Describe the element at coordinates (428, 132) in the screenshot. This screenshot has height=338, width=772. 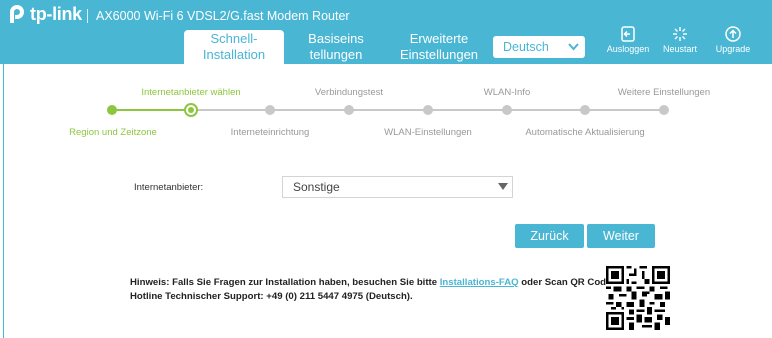
I see `step-label-wlan-settings: WLAN-Einstellungen` at that location.